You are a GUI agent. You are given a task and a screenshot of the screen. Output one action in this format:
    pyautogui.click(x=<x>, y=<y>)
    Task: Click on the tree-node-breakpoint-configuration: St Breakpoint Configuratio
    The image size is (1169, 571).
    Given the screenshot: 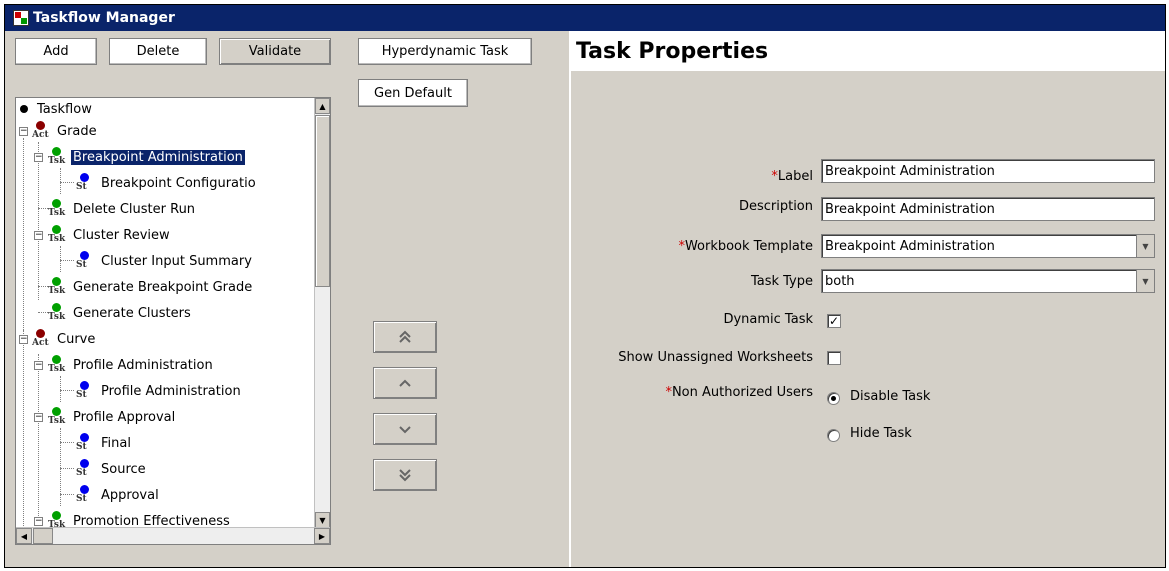 What is the action you would take?
    pyautogui.click(x=166, y=183)
    